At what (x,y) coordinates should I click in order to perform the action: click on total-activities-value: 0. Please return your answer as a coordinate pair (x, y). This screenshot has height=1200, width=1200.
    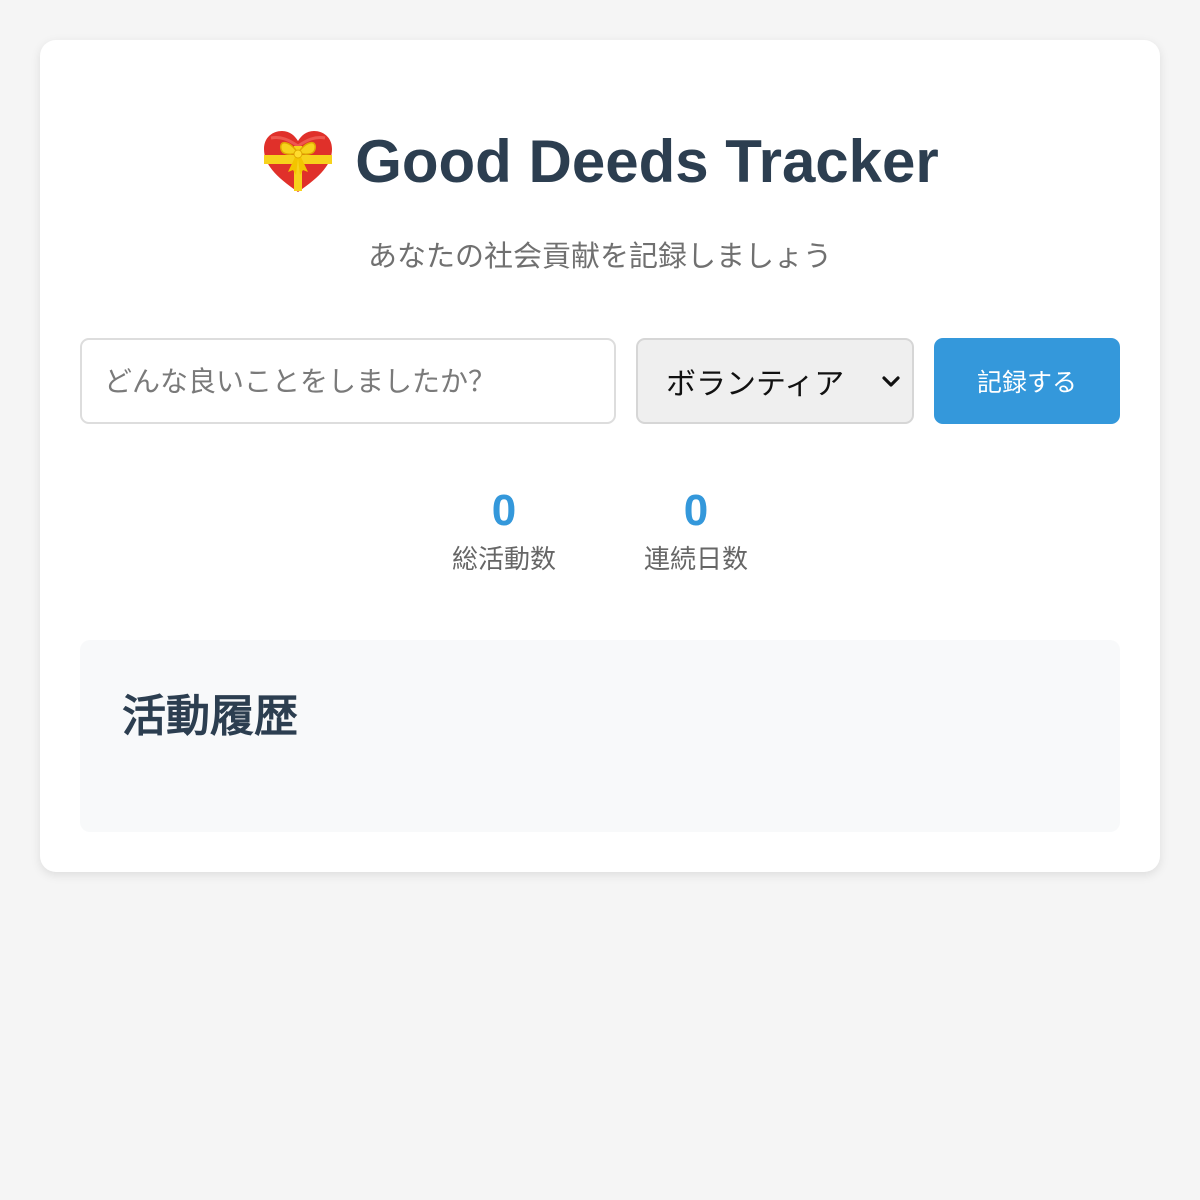
    Looking at the image, I should click on (504, 510).